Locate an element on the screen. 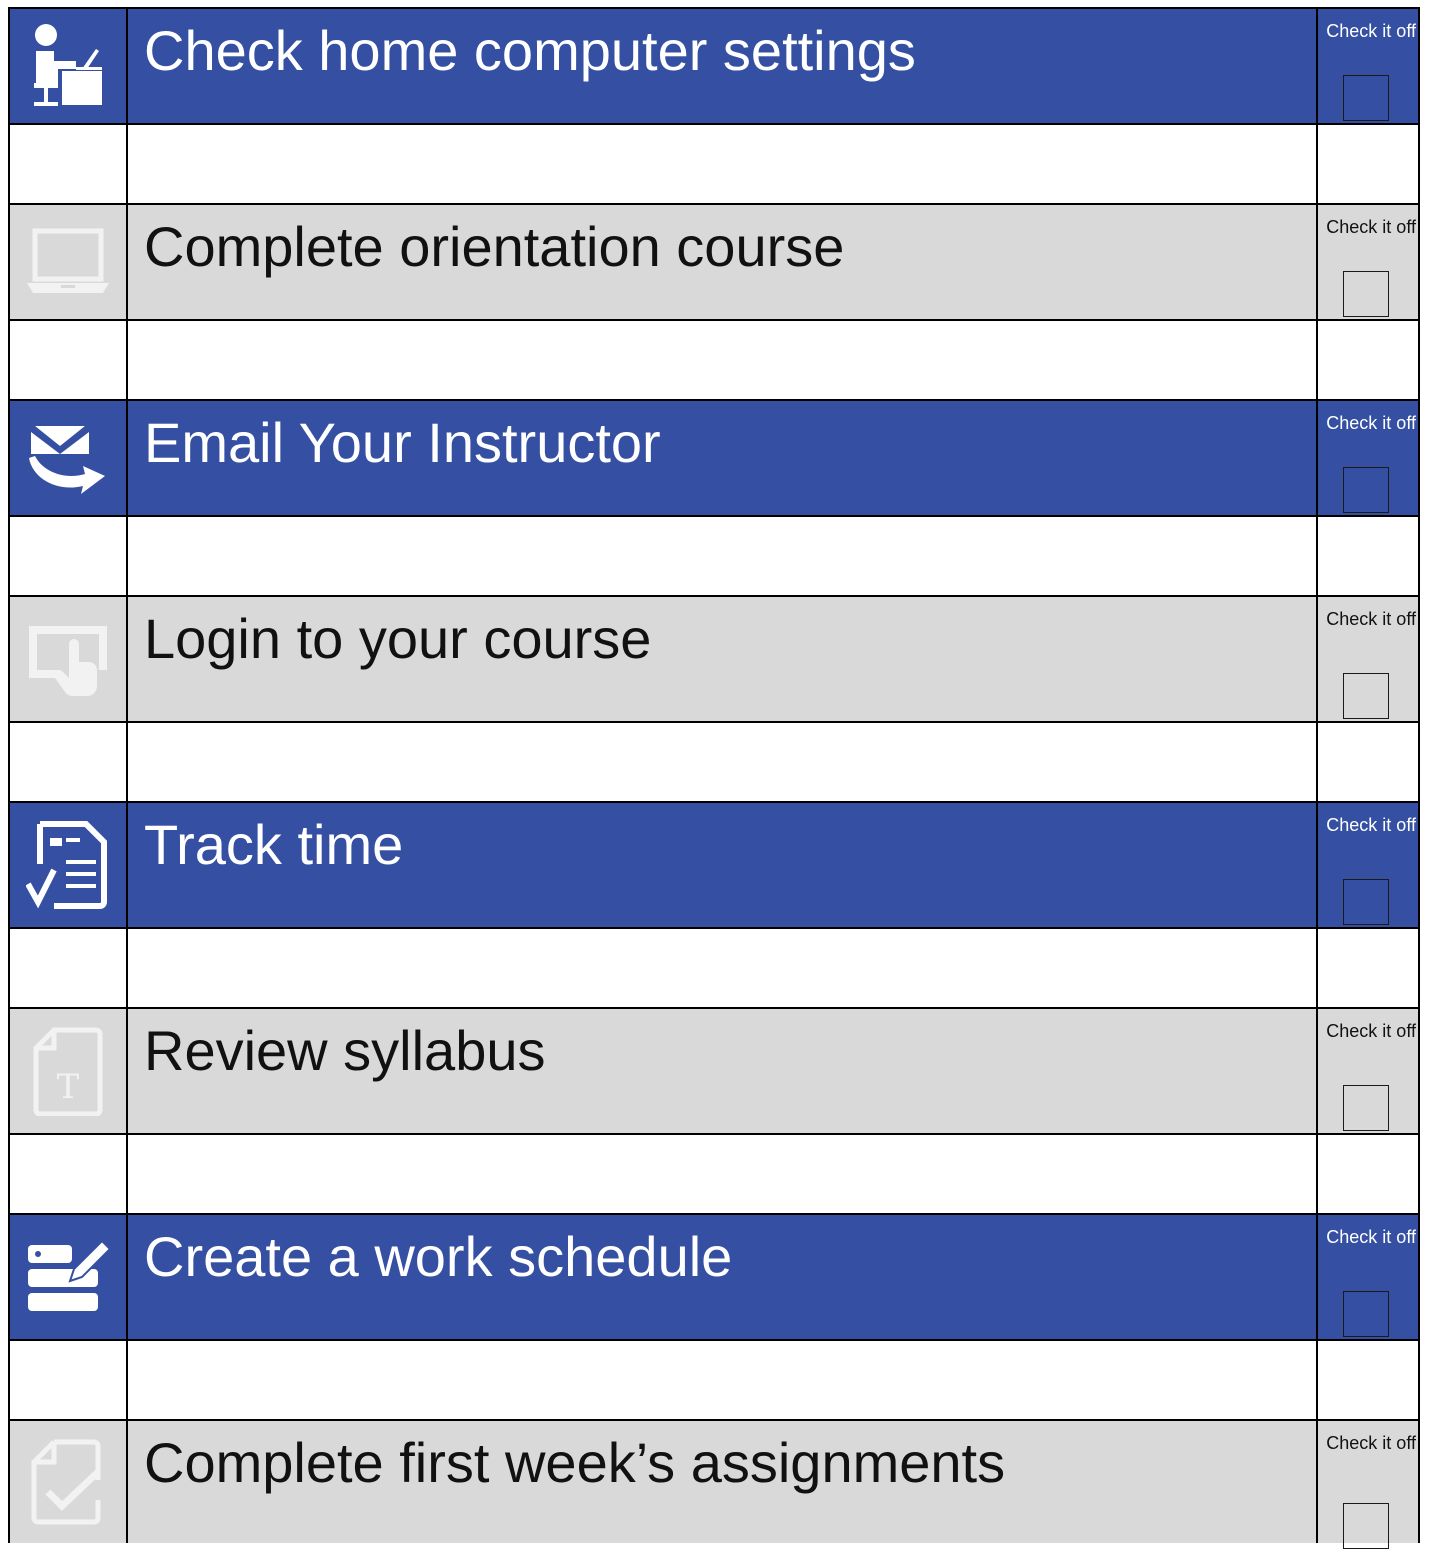  checklist-document-icon is located at coordinates (68, 865).